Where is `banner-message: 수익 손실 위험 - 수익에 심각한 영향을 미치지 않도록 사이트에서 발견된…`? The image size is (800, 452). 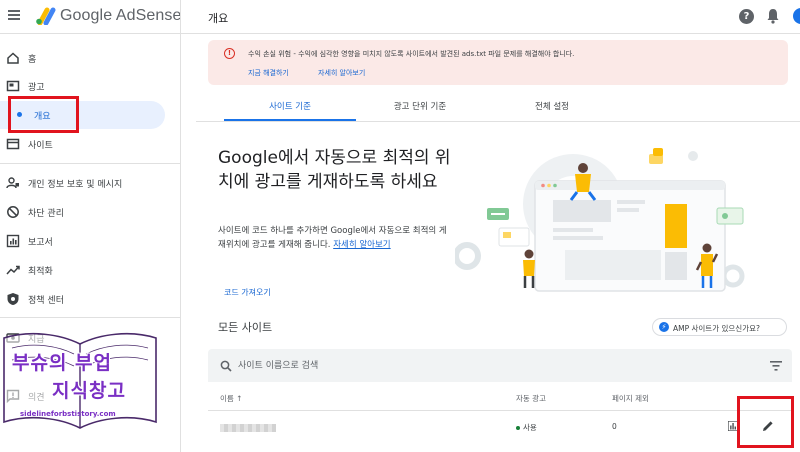
banner-message: 수익 손실 위험 - 수익에 심각한 영향을 미치지 않도록 사이트에서 발견된… is located at coordinates (411, 54).